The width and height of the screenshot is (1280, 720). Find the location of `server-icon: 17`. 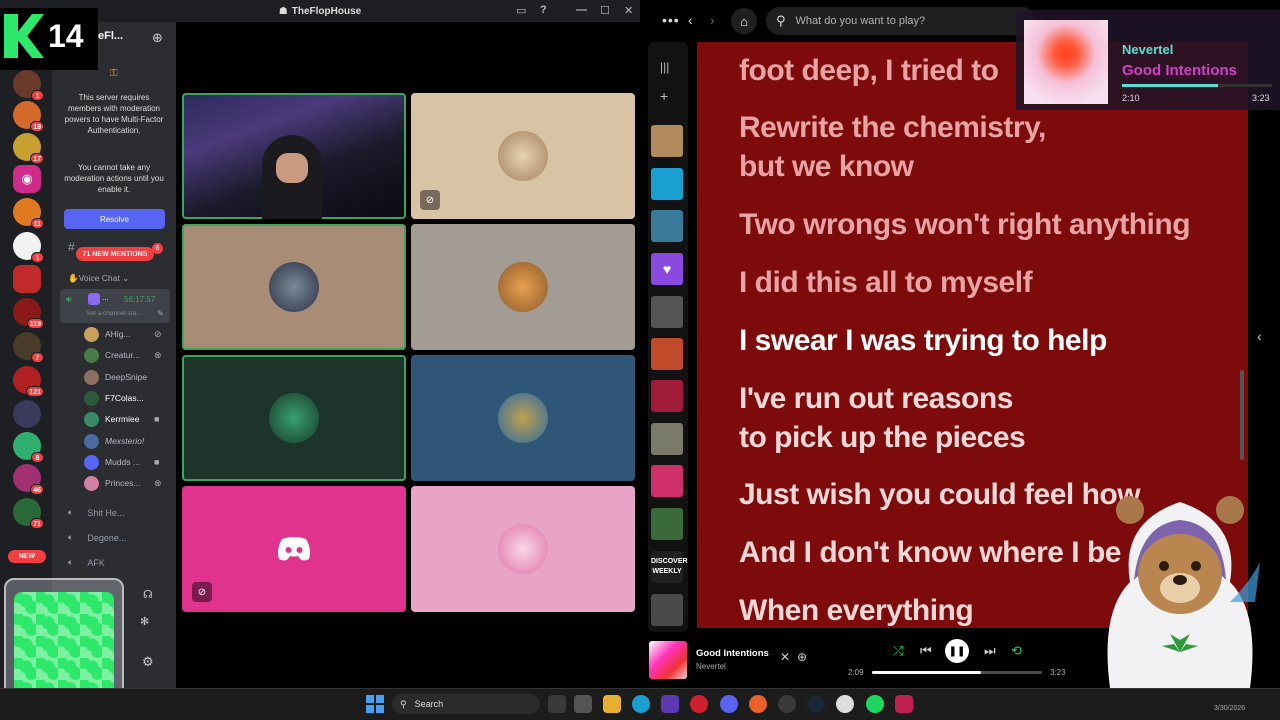

server-icon: 17 is located at coordinates (28, 148).